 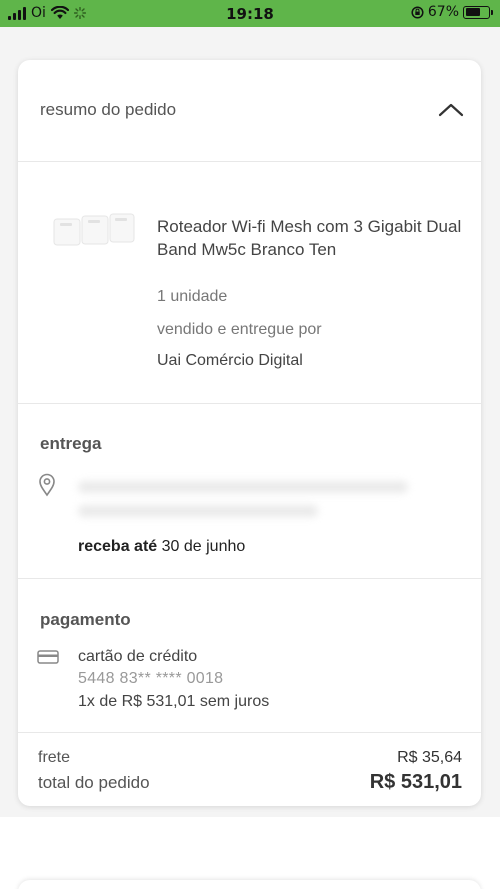 What do you see at coordinates (174, 701) in the screenshot?
I see `installments: 1x de R$ 531,01 sem juros` at bounding box center [174, 701].